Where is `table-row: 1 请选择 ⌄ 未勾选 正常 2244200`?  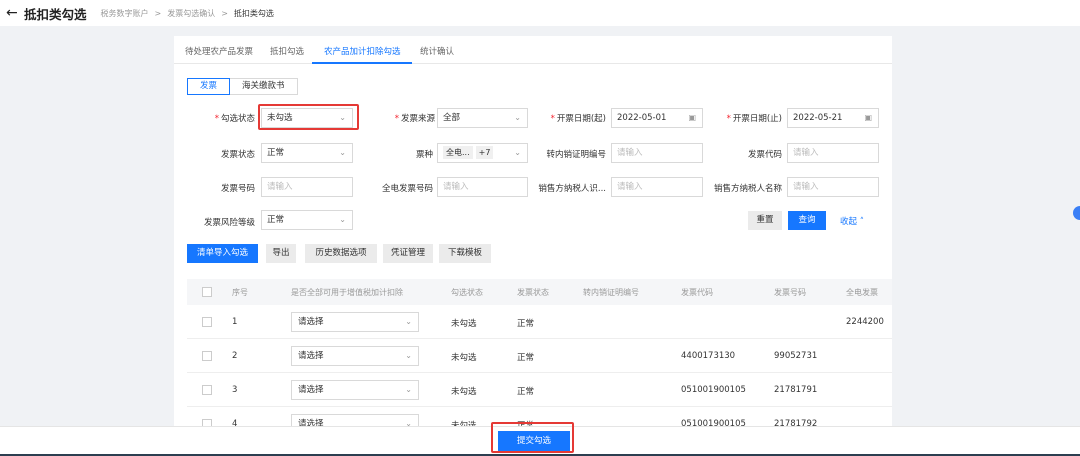
table-row: 1 请选择 ⌄ 未勾选 正常 2244200 is located at coordinates (539, 322).